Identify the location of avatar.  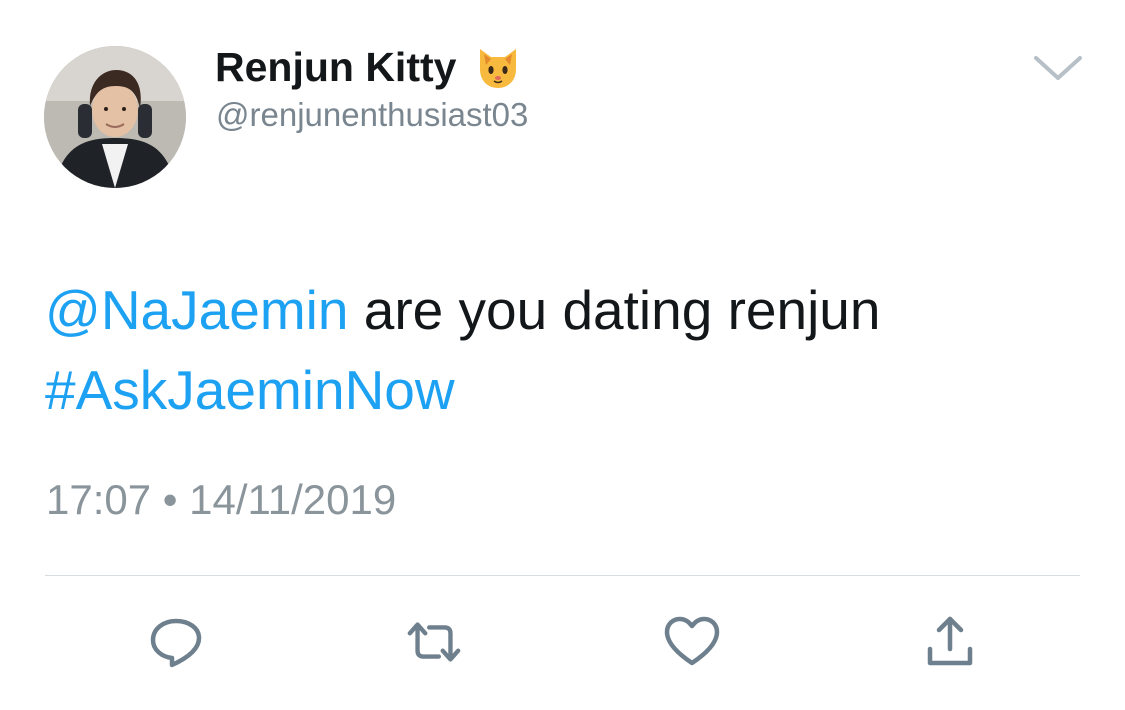
(115, 117).